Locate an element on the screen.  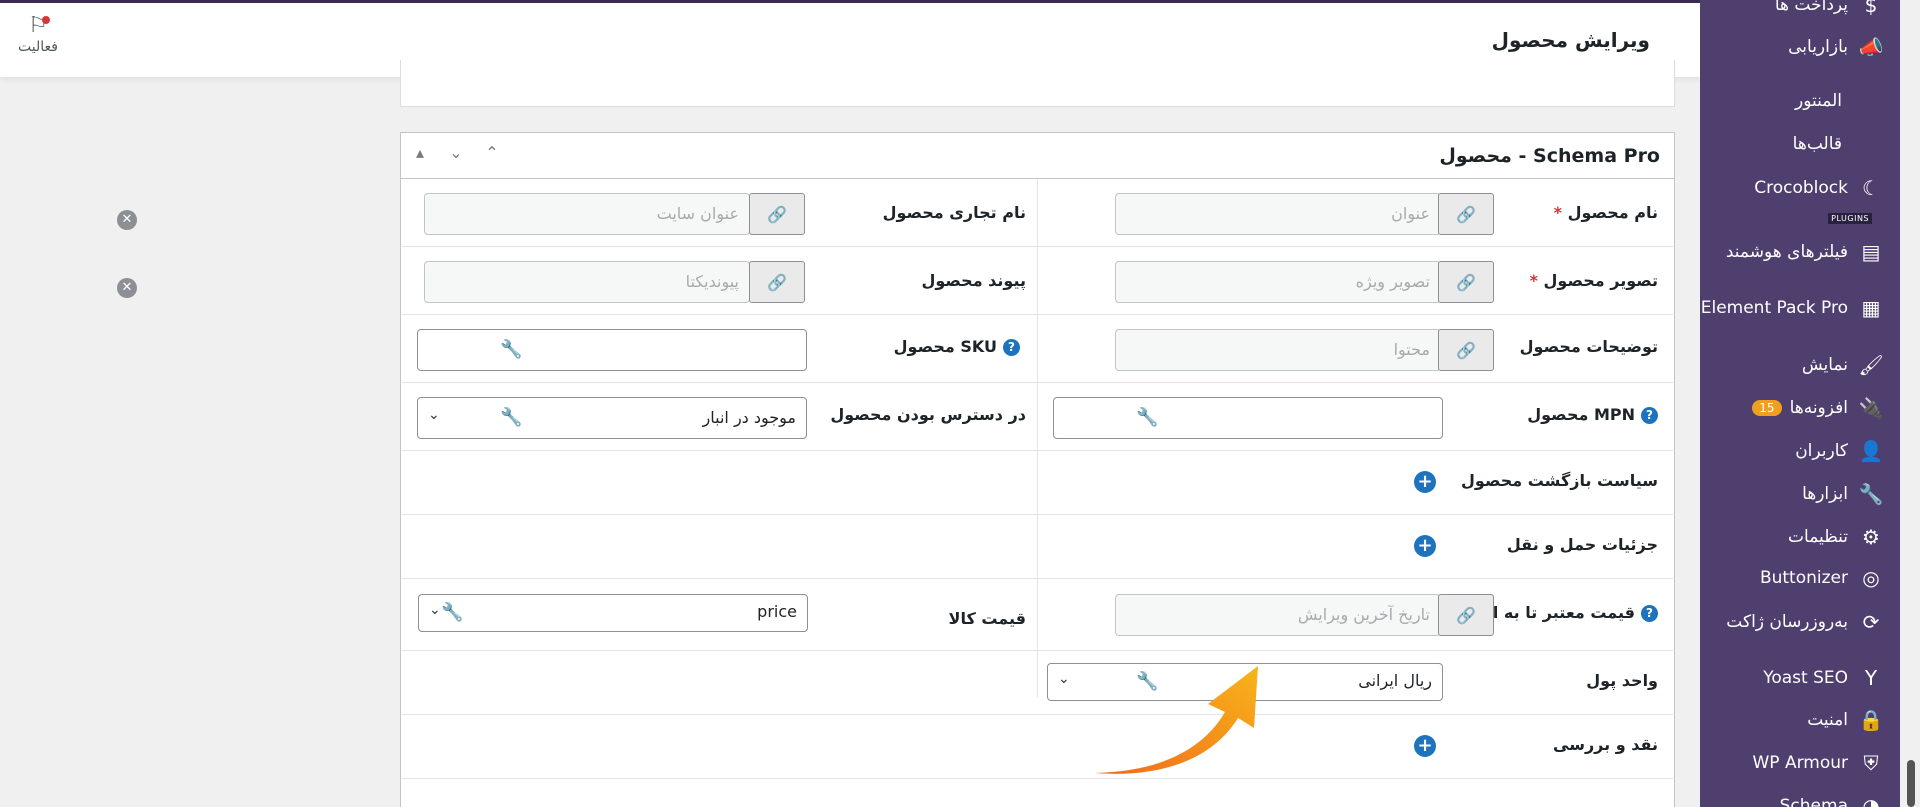
product-name-input: عنوان is located at coordinates (1278, 214).